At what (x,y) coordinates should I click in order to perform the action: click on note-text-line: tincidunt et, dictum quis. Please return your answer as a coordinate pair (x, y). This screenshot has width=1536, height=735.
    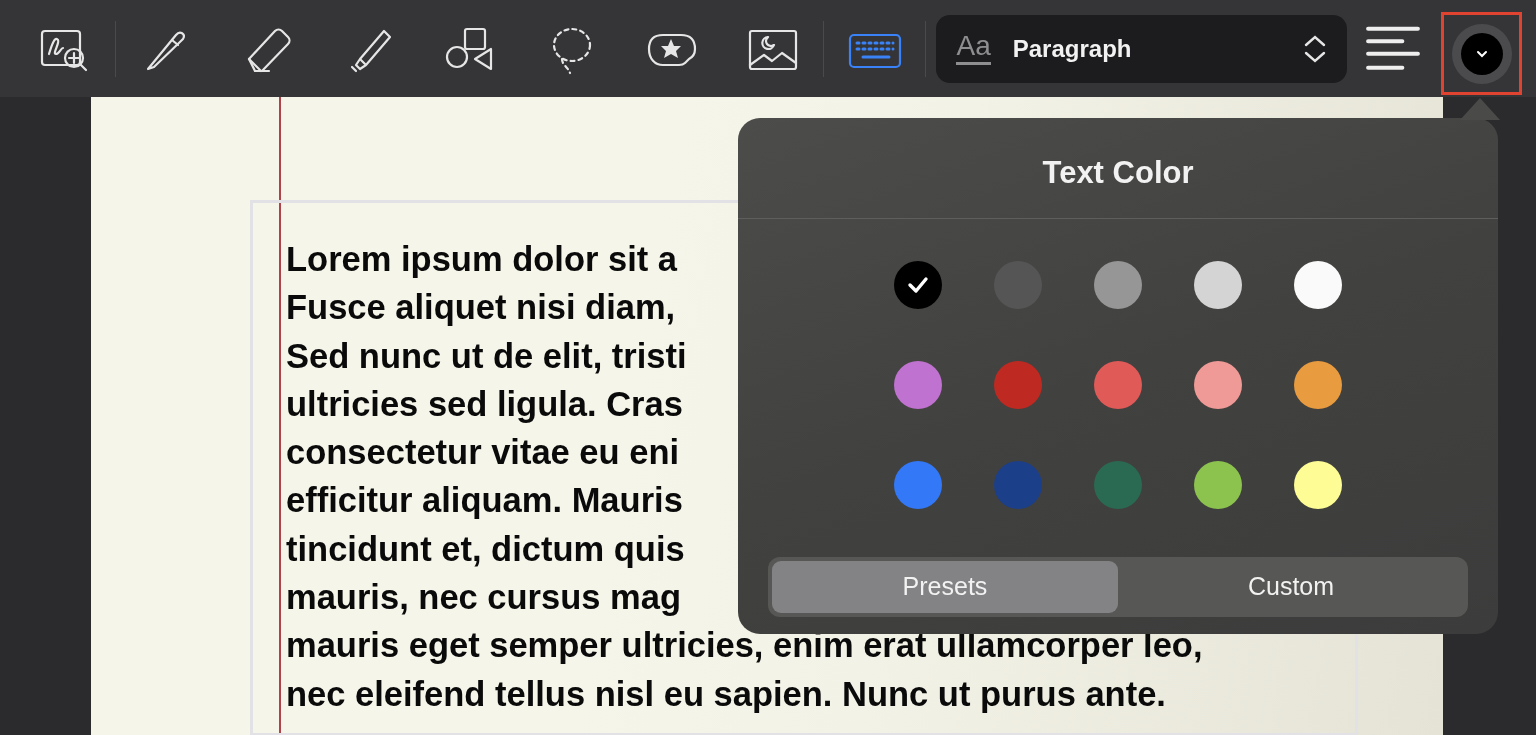
    Looking at the image, I should click on (485, 549).